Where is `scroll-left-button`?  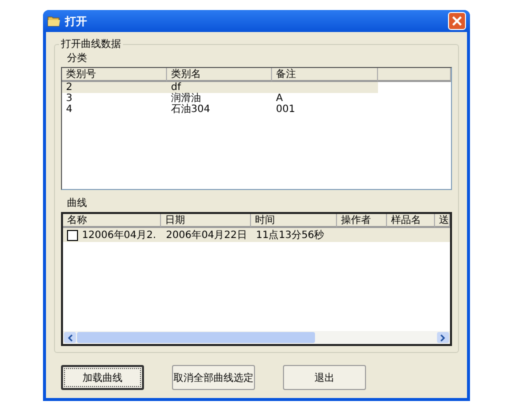 scroll-left-button is located at coordinates (70, 337).